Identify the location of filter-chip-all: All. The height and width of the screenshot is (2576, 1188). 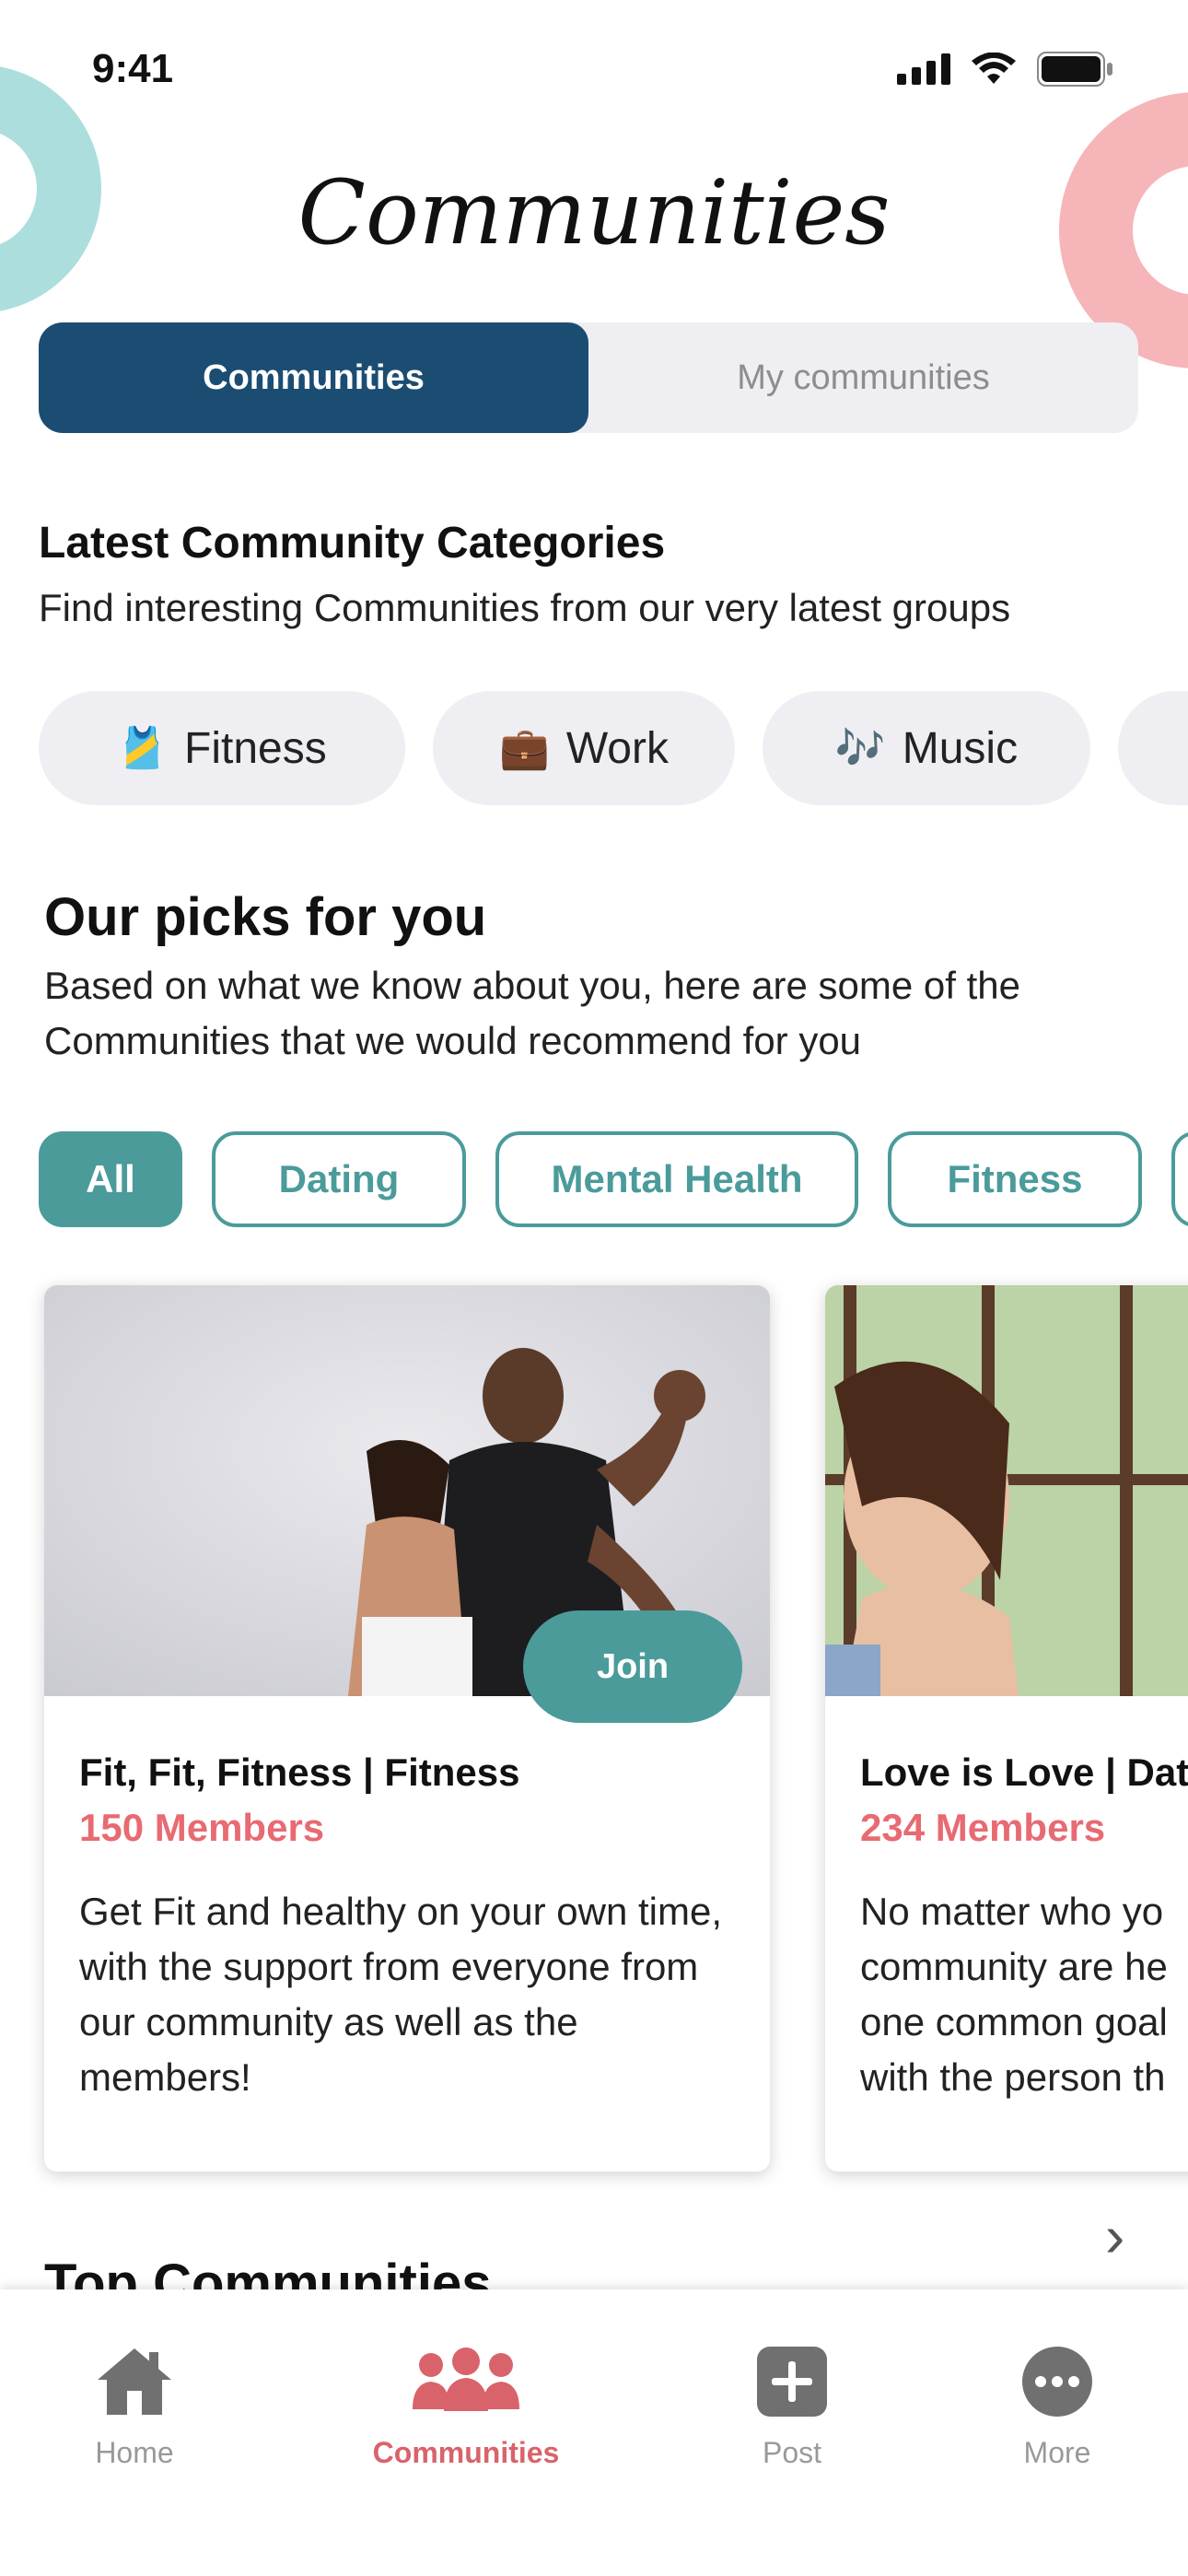
(111, 1179).